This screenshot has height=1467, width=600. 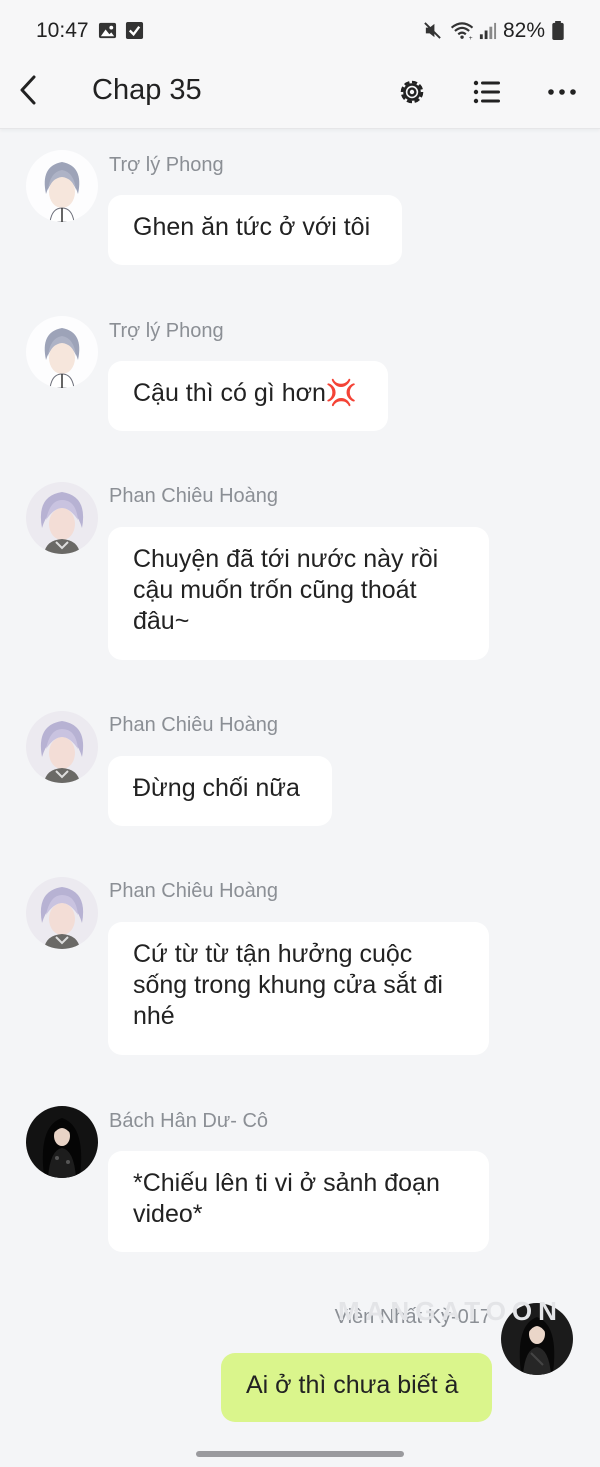 I want to click on page-title: Chap 35, so click(x=147, y=90).